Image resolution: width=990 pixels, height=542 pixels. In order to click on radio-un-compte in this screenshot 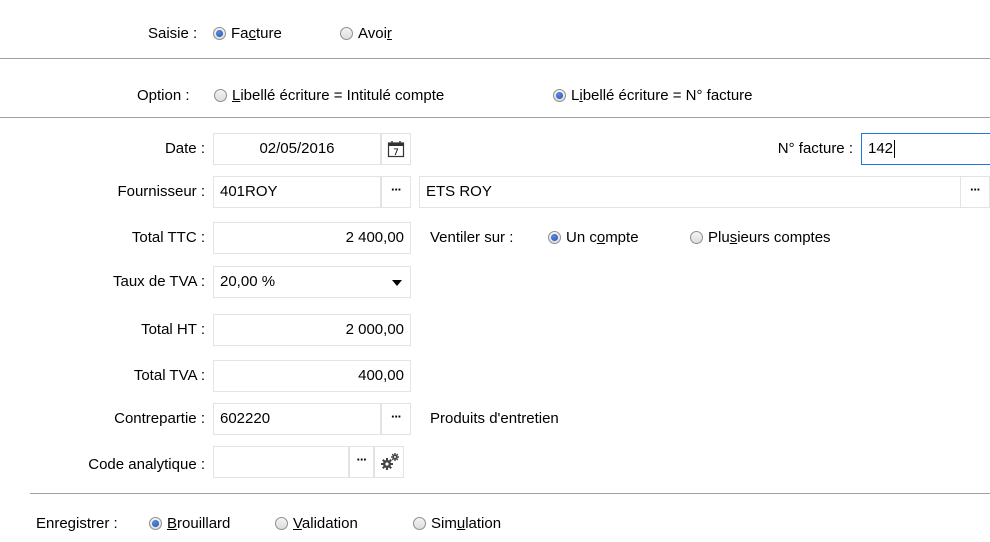, I will do `click(554, 237)`.